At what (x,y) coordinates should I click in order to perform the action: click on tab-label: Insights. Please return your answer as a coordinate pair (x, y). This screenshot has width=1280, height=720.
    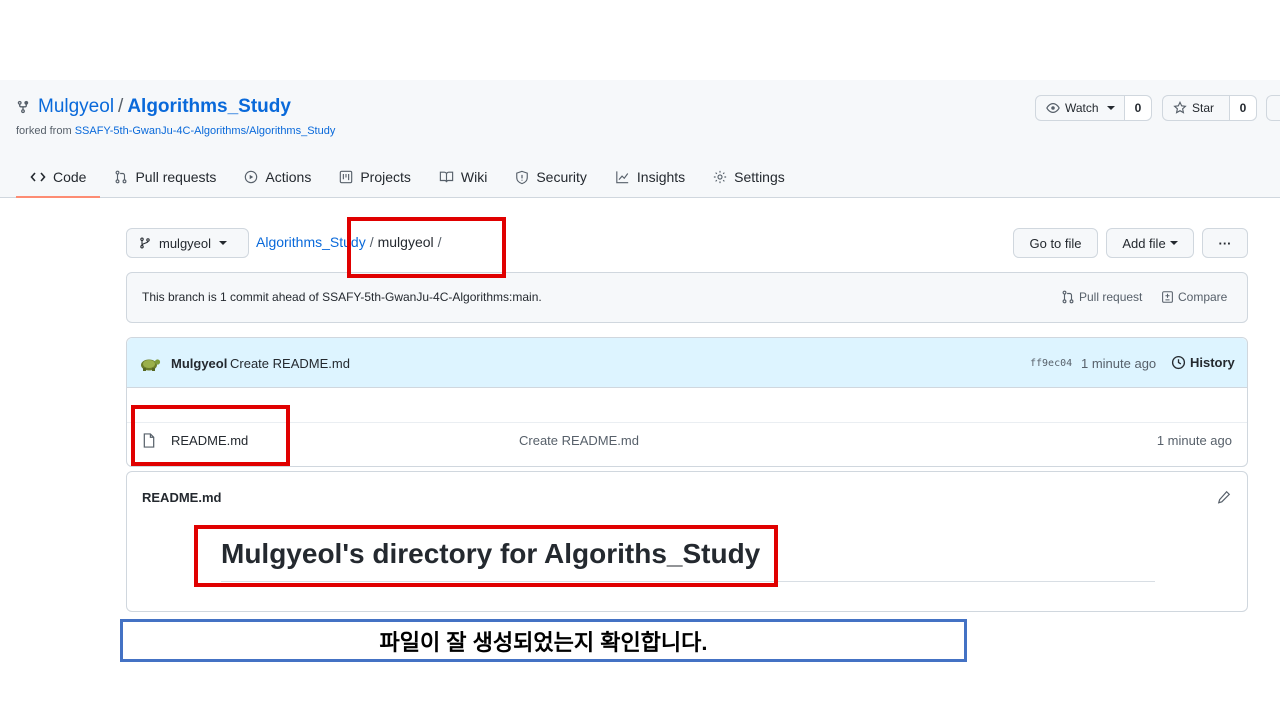
    Looking at the image, I should click on (661, 177).